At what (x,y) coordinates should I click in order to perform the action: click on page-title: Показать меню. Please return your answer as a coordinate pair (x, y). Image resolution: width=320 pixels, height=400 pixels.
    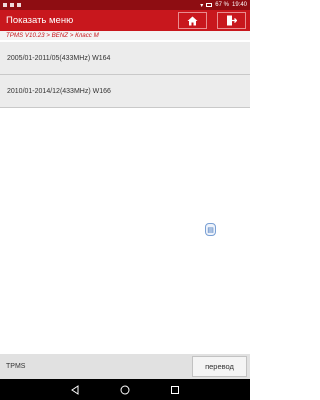
    Looking at the image, I should click on (40, 20).